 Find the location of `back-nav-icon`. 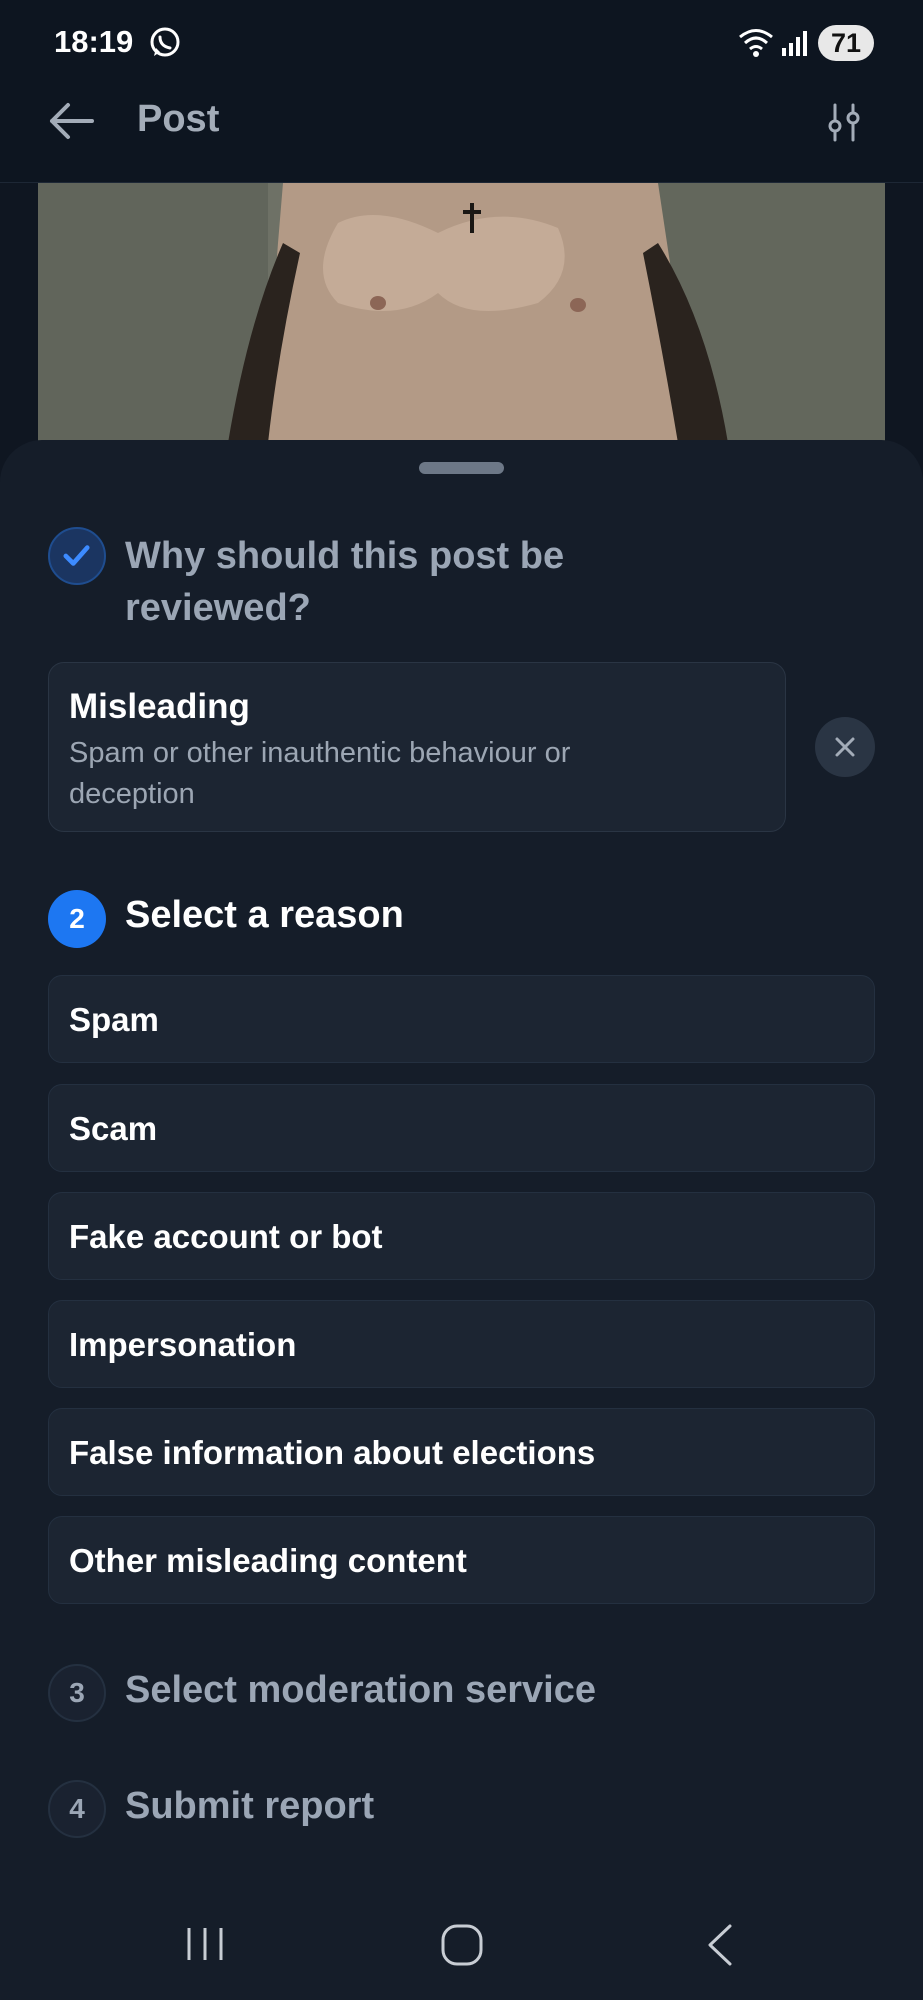

back-nav-icon is located at coordinates (720, 1945).